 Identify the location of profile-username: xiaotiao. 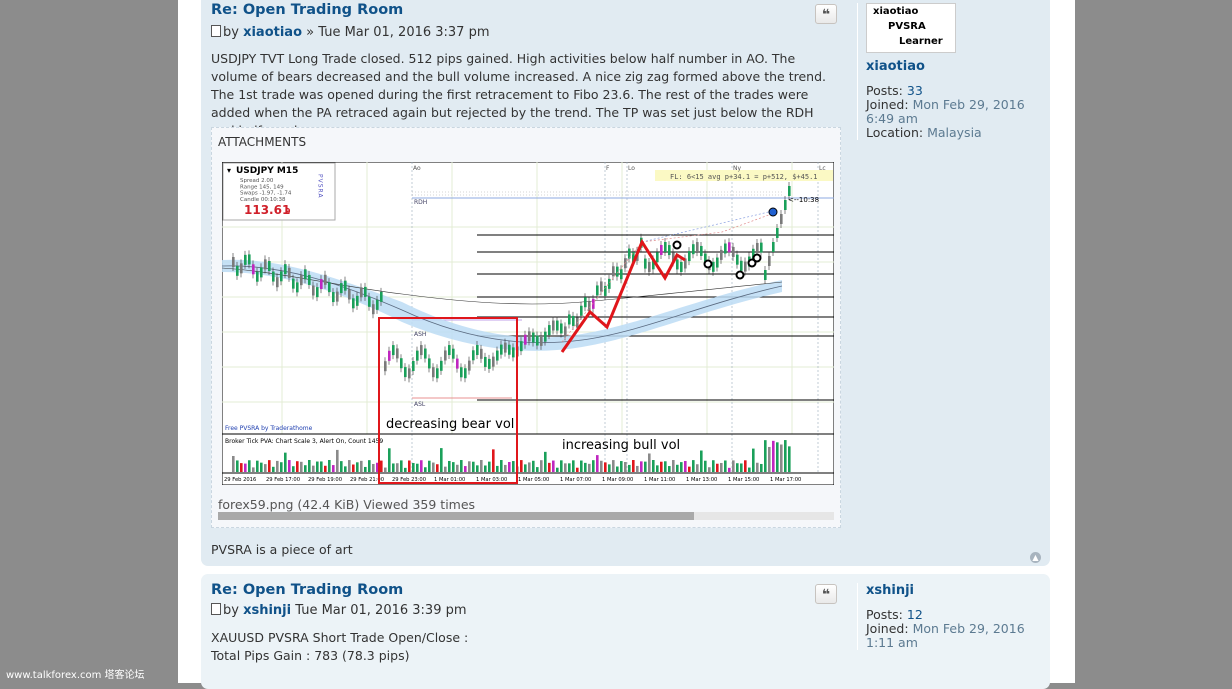
(958, 66).